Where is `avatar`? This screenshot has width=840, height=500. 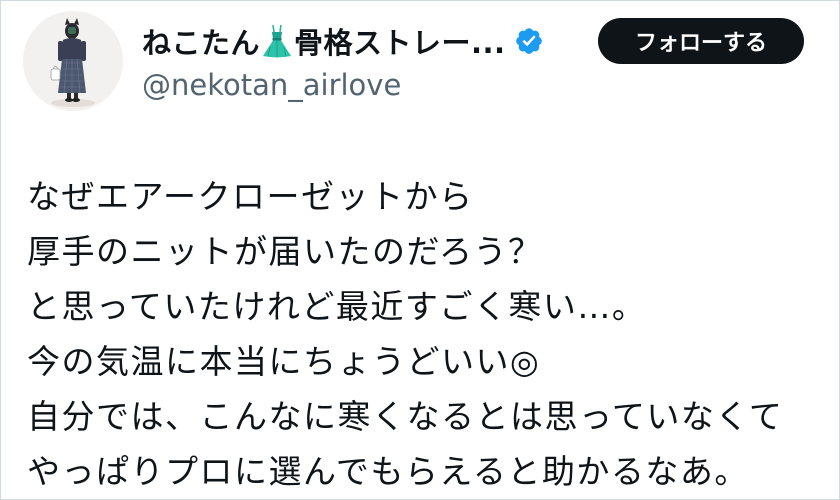 avatar is located at coordinates (73, 61).